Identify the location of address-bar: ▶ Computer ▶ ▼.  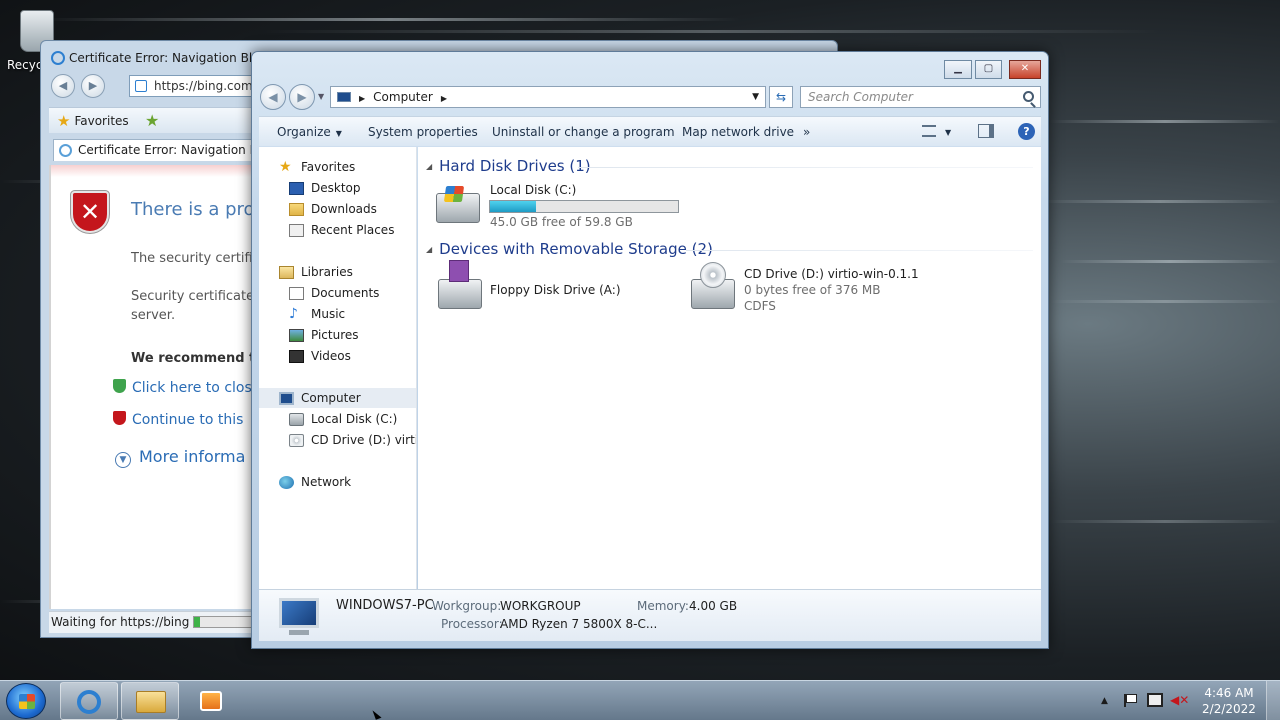
(548, 97).